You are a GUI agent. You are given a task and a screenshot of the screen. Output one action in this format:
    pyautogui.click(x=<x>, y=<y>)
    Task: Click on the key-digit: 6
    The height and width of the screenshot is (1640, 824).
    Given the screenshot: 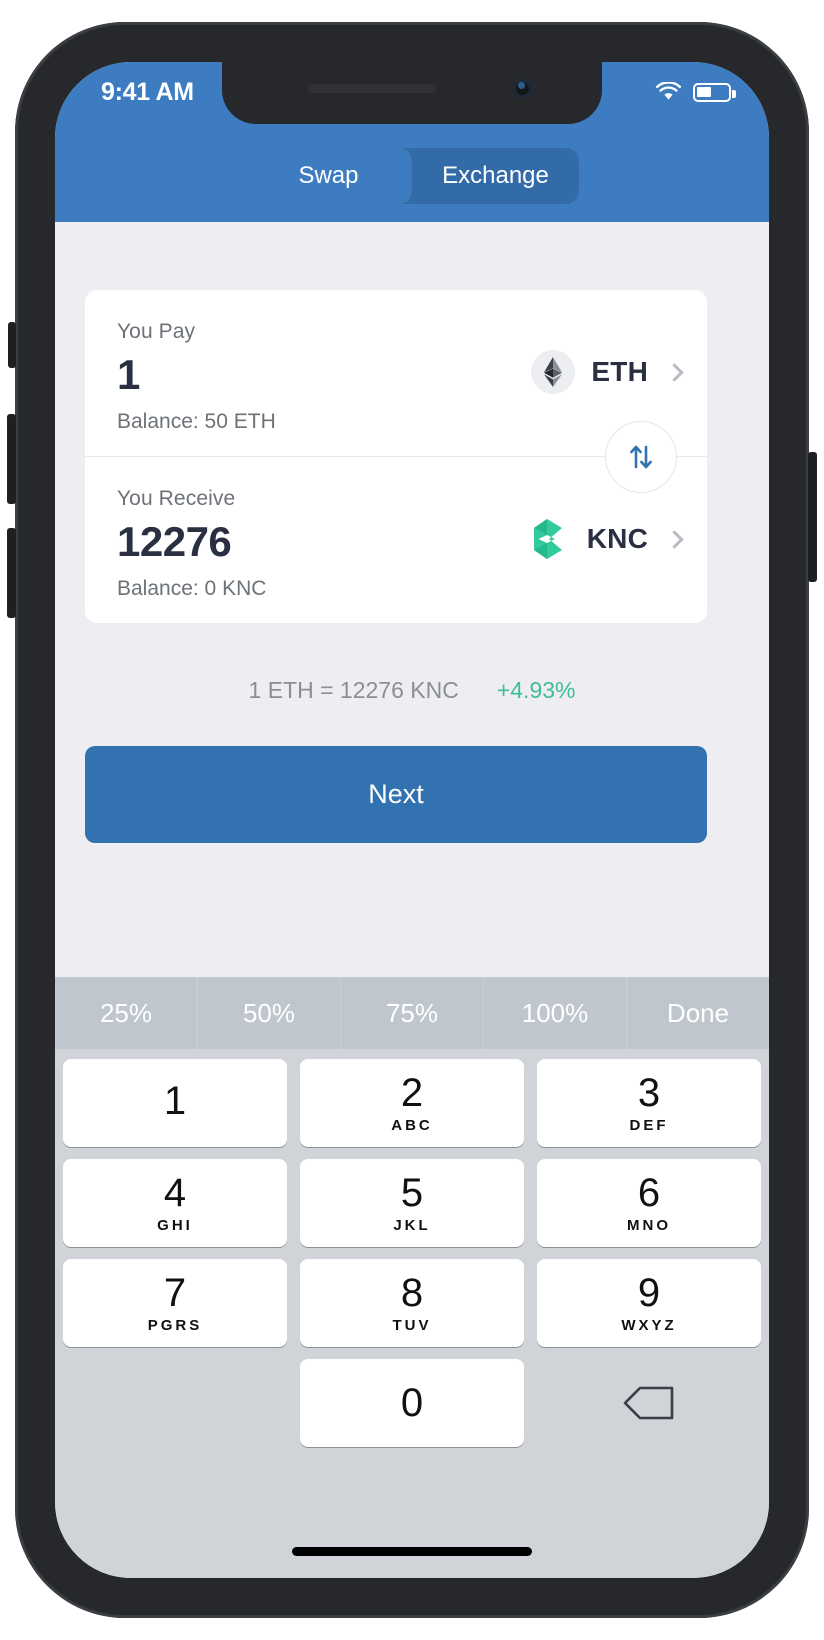 What is the action you would take?
    pyautogui.click(x=649, y=1192)
    